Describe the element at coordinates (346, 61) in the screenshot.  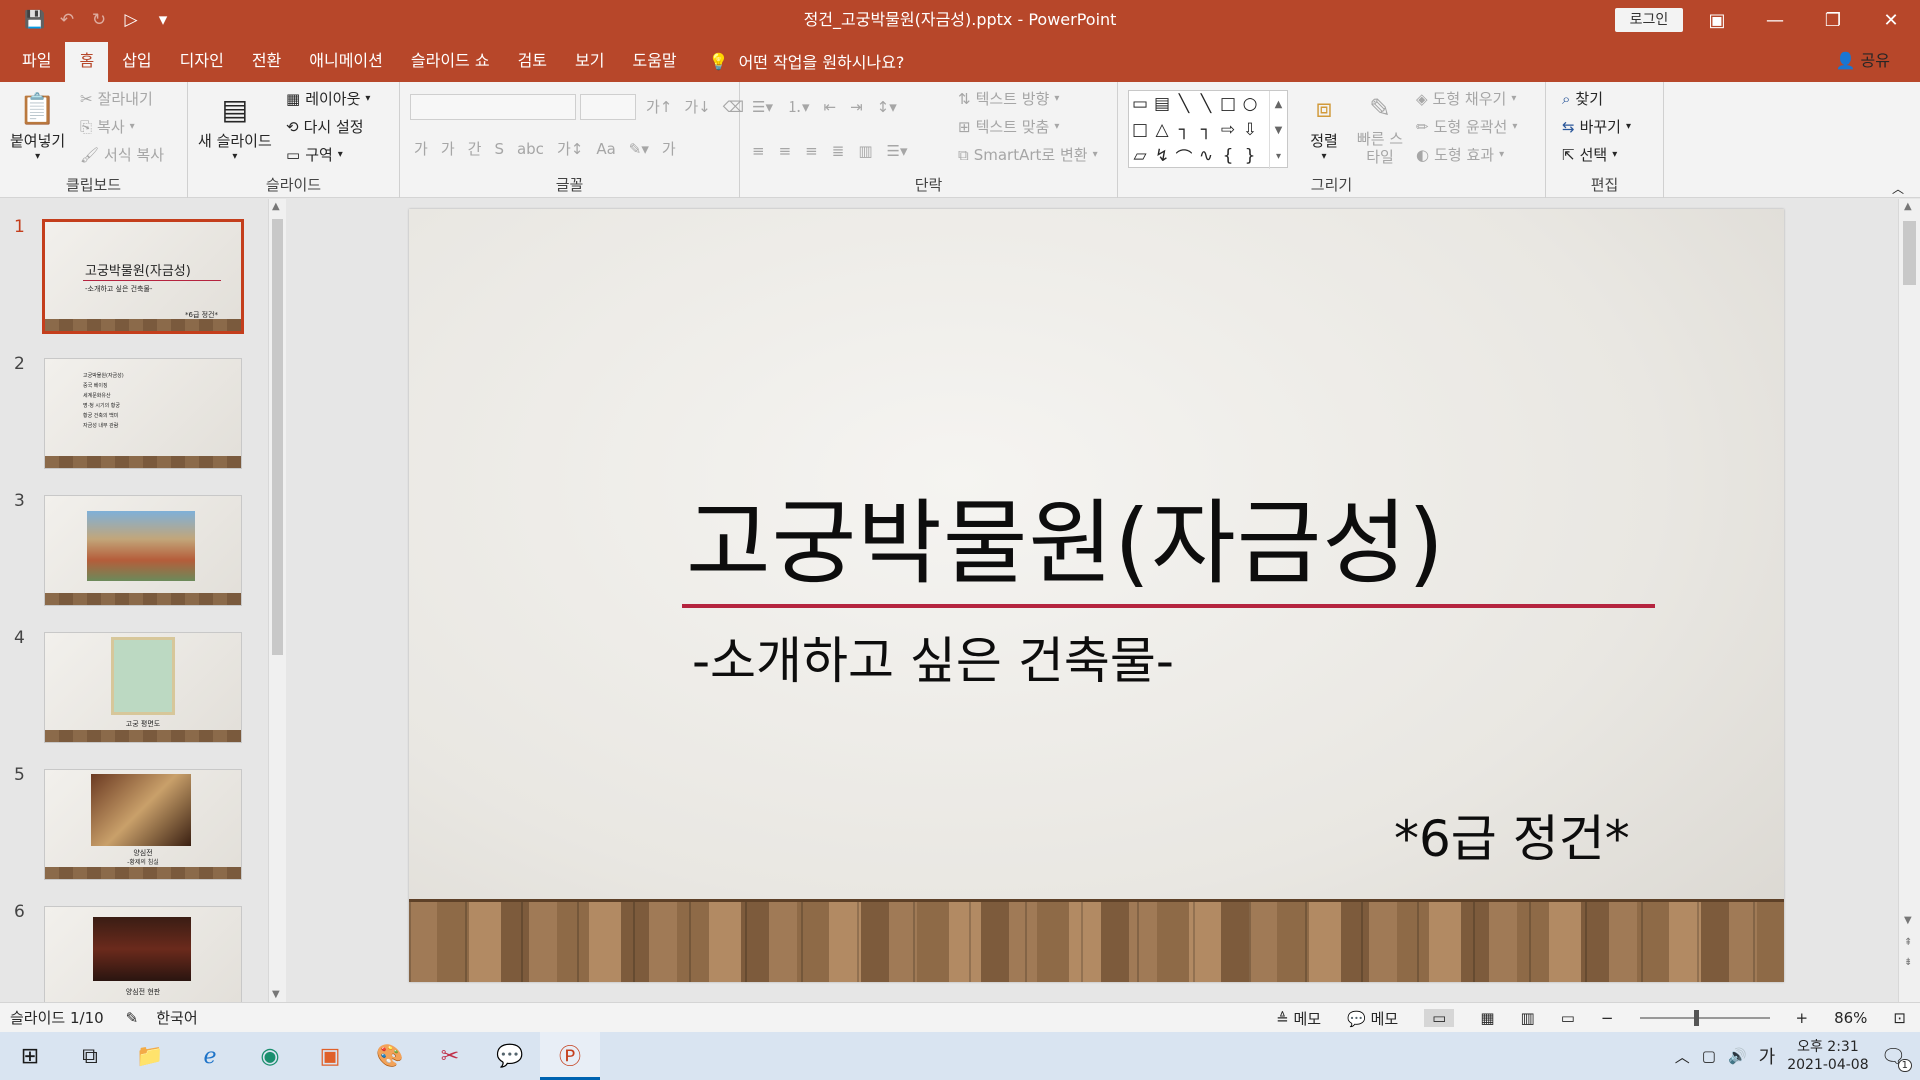
I see `tab-animations: 애니메이션` at that location.